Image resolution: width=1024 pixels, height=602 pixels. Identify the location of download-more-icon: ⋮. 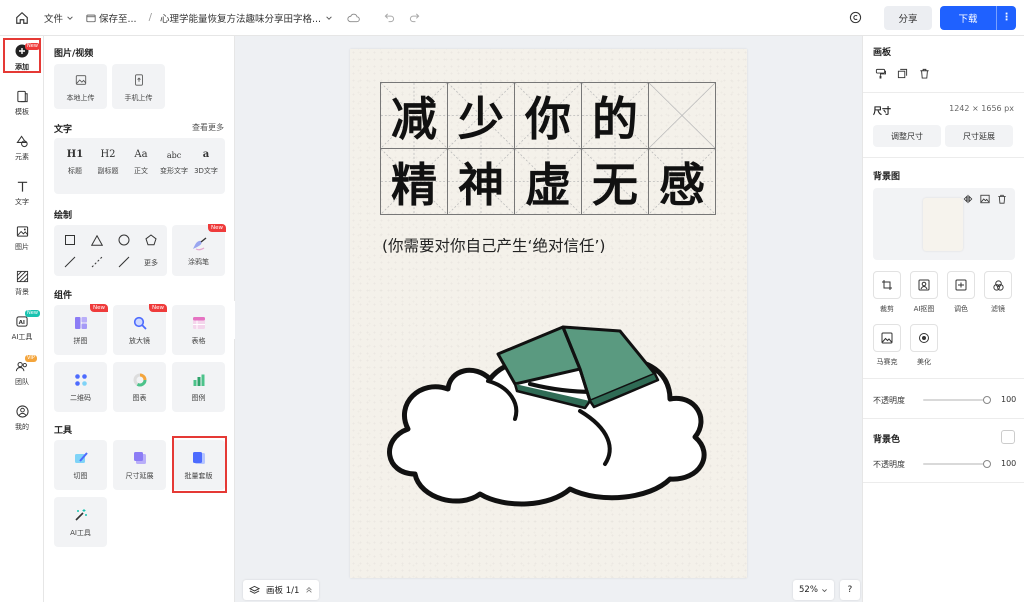
(1006, 17).